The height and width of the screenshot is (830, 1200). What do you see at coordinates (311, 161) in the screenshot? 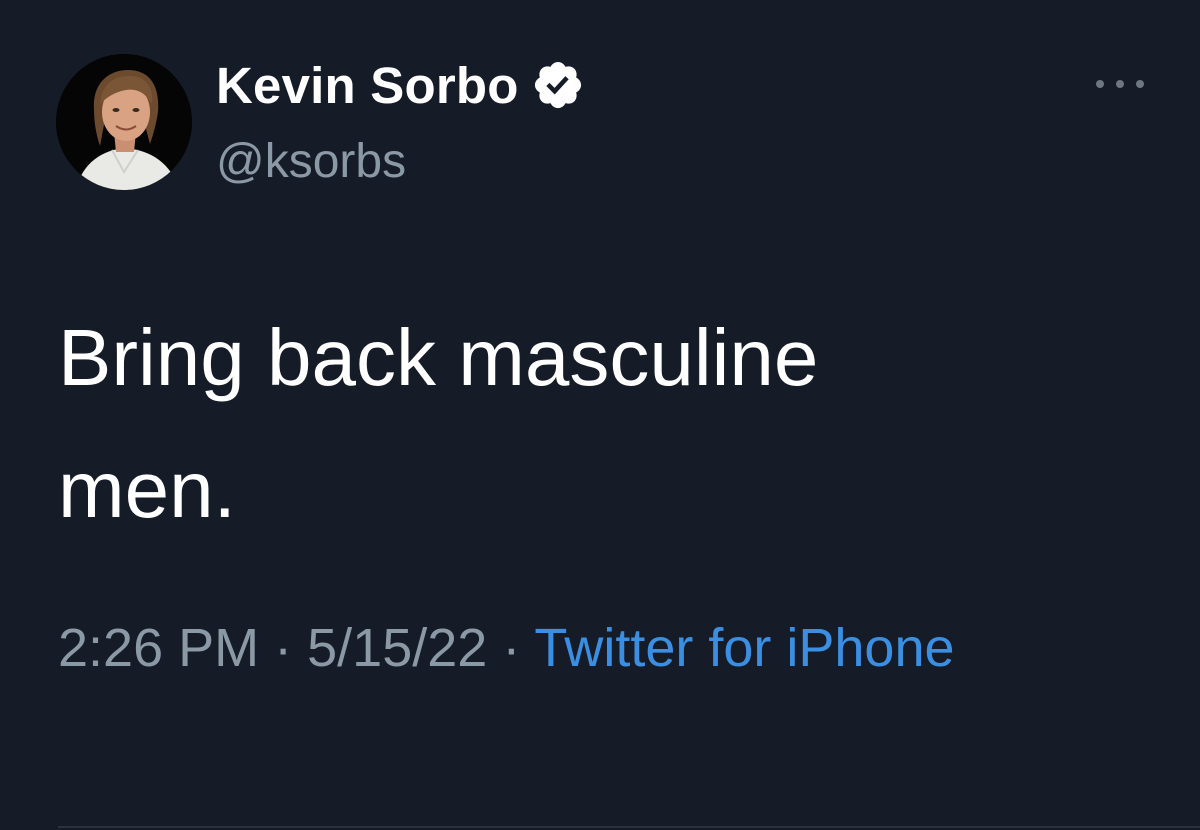
I see `author-handle: @ksorbs` at bounding box center [311, 161].